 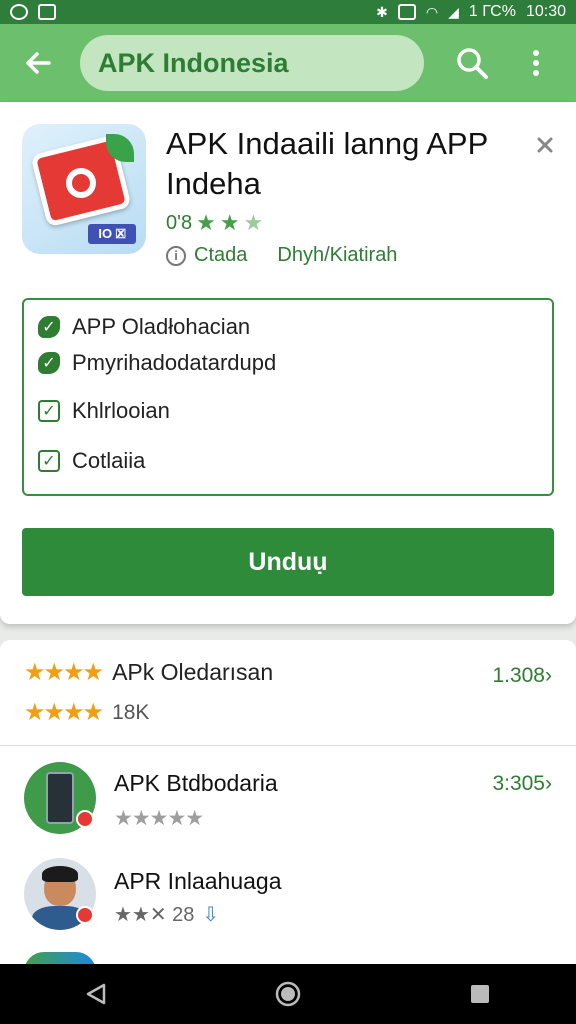 I want to click on rating-count: 18K, so click(x=131, y=712).